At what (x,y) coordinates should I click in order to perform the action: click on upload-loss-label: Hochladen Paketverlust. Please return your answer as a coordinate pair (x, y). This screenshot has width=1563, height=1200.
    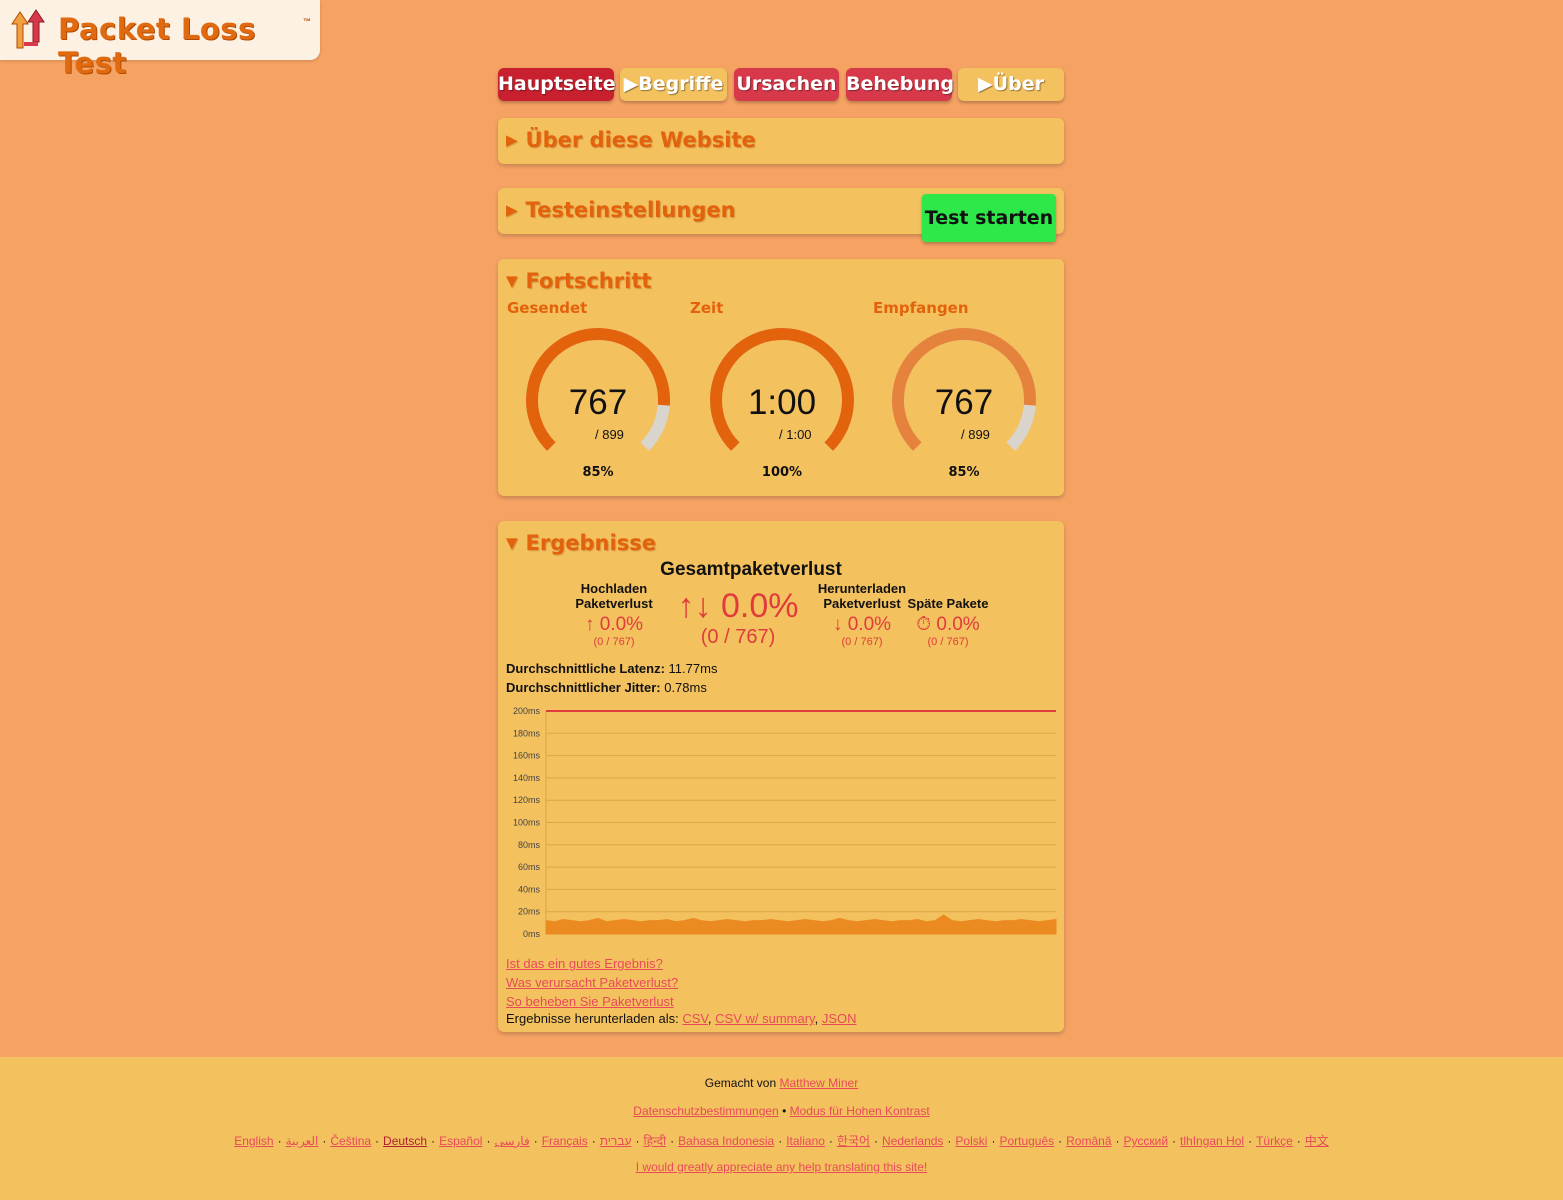
    Looking at the image, I should click on (614, 596).